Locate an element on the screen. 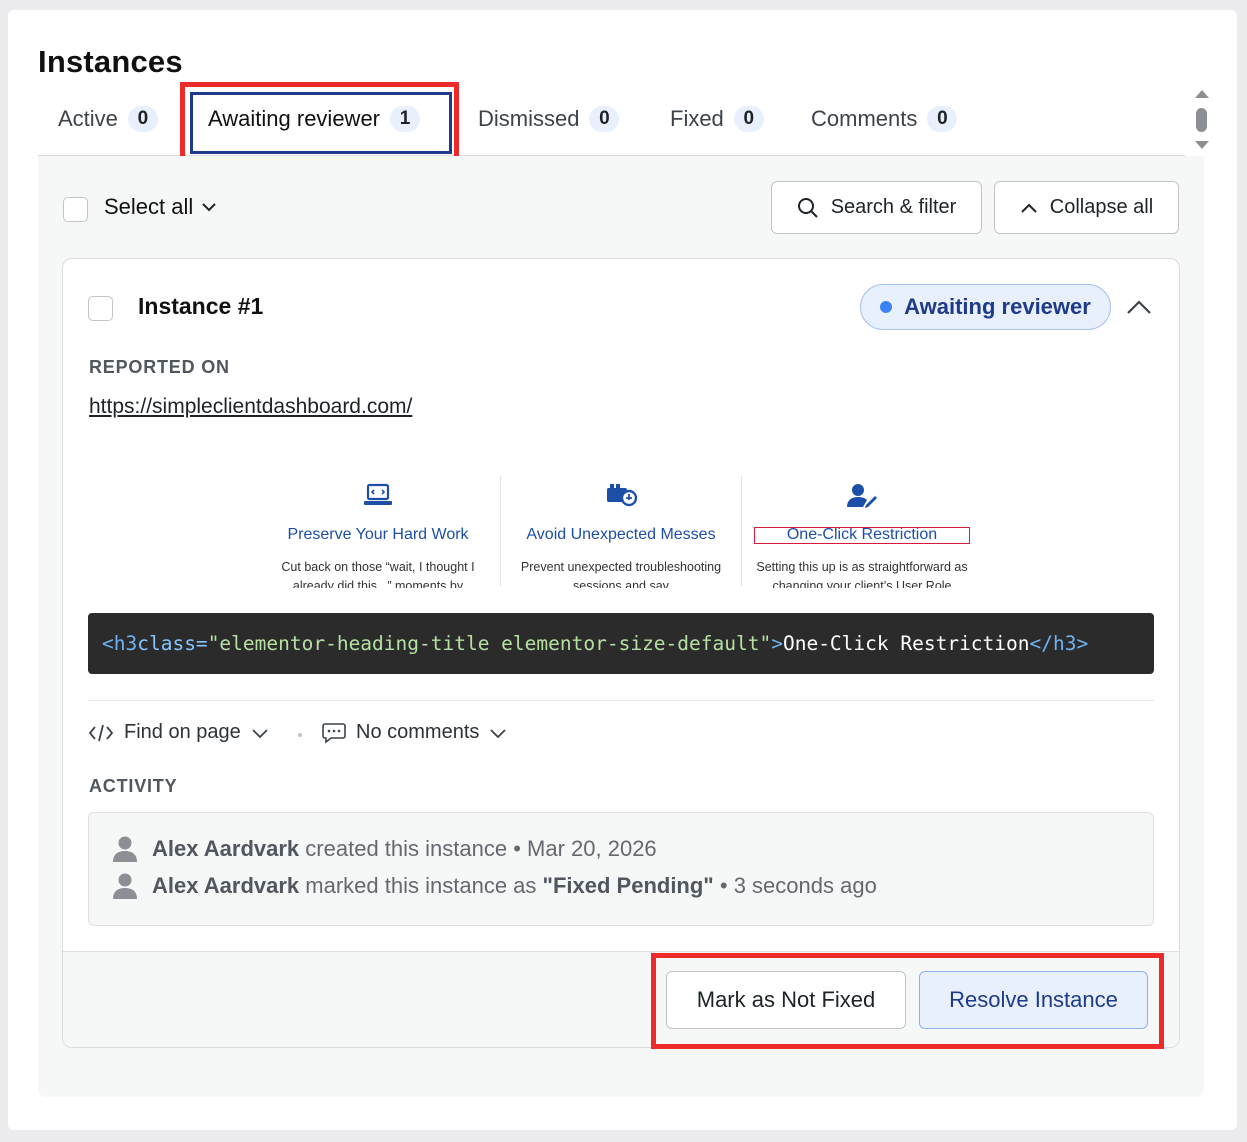 Image resolution: width=1247 pixels, height=1142 pixels. laptop-code-icon is located at coordinates (378, 494).